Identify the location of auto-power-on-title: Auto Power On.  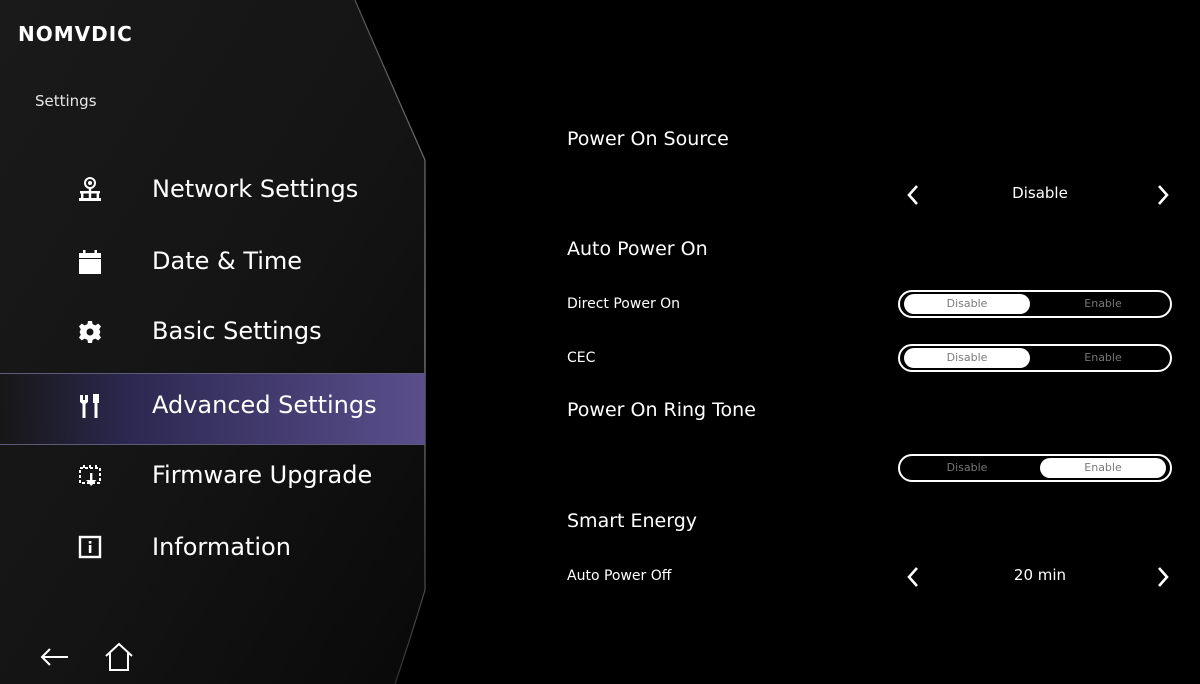
(637, 249).